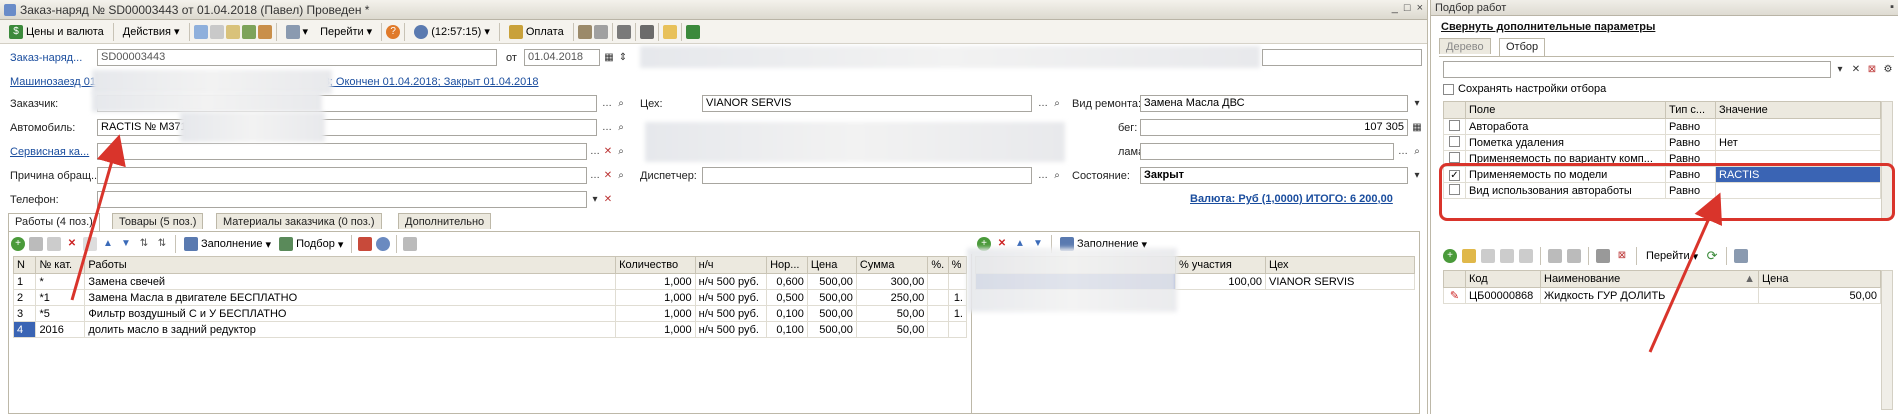 Image resolution: width=1898 pixels, height=414 pixels. What do you see at coordinates (1685, 272) in the screenshot?
I see `arrow-to-model-filter` at bounding box center [1685, 272].